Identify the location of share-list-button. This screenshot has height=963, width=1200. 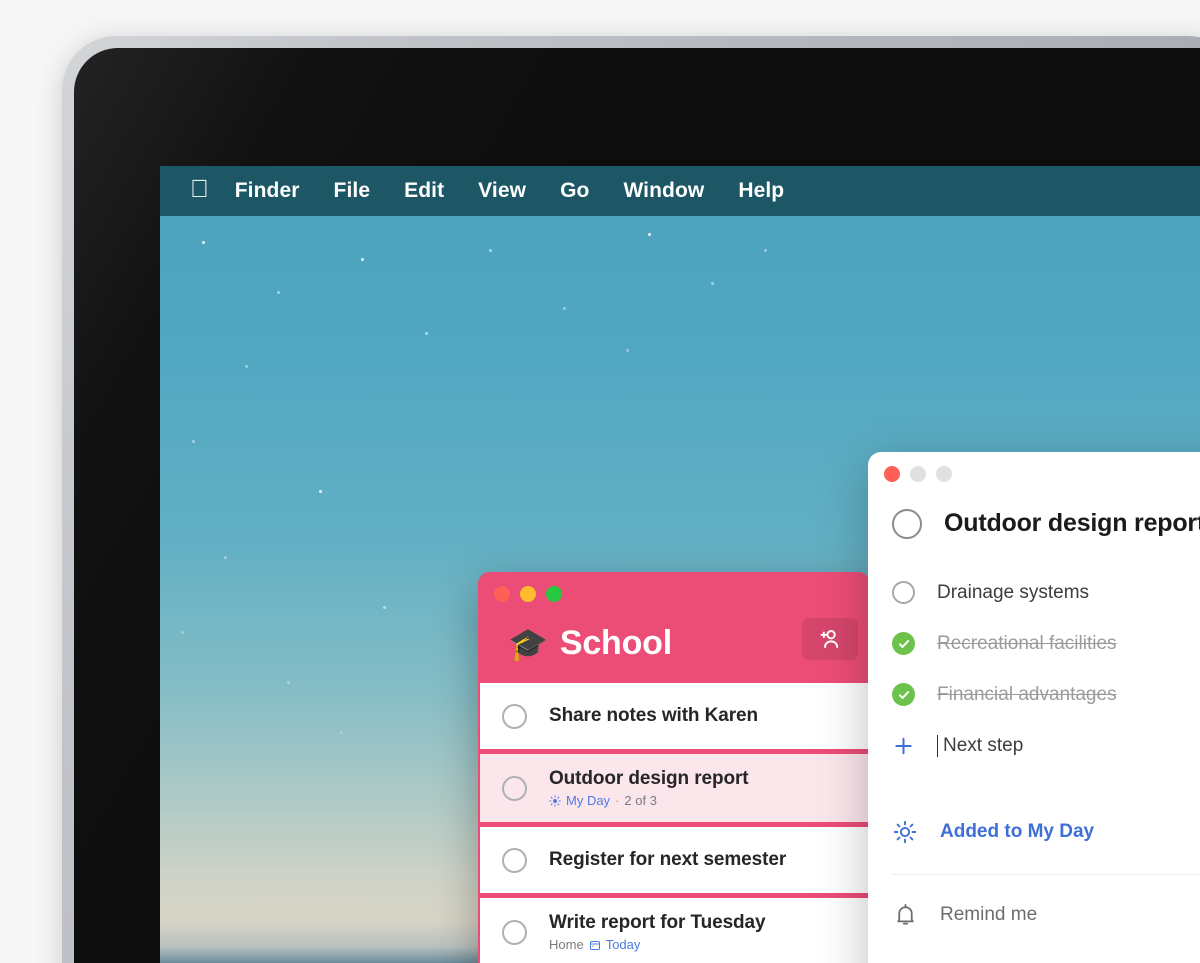
(830, 639).